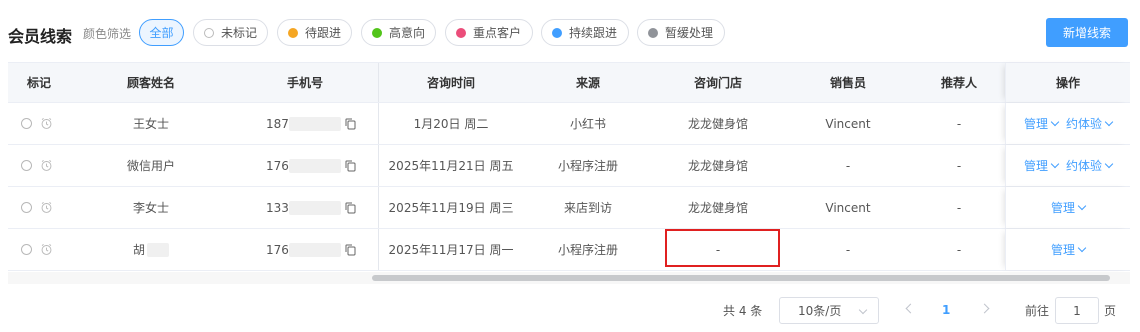 The image size is (1140, 332). Describe the element at coordinates (1035, 124) in the screenshot. I see `manage-label: 管理` at that location.